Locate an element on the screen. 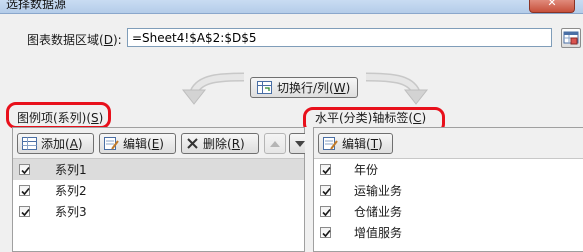  delete-x-icon is located at coordinates (192, 143).